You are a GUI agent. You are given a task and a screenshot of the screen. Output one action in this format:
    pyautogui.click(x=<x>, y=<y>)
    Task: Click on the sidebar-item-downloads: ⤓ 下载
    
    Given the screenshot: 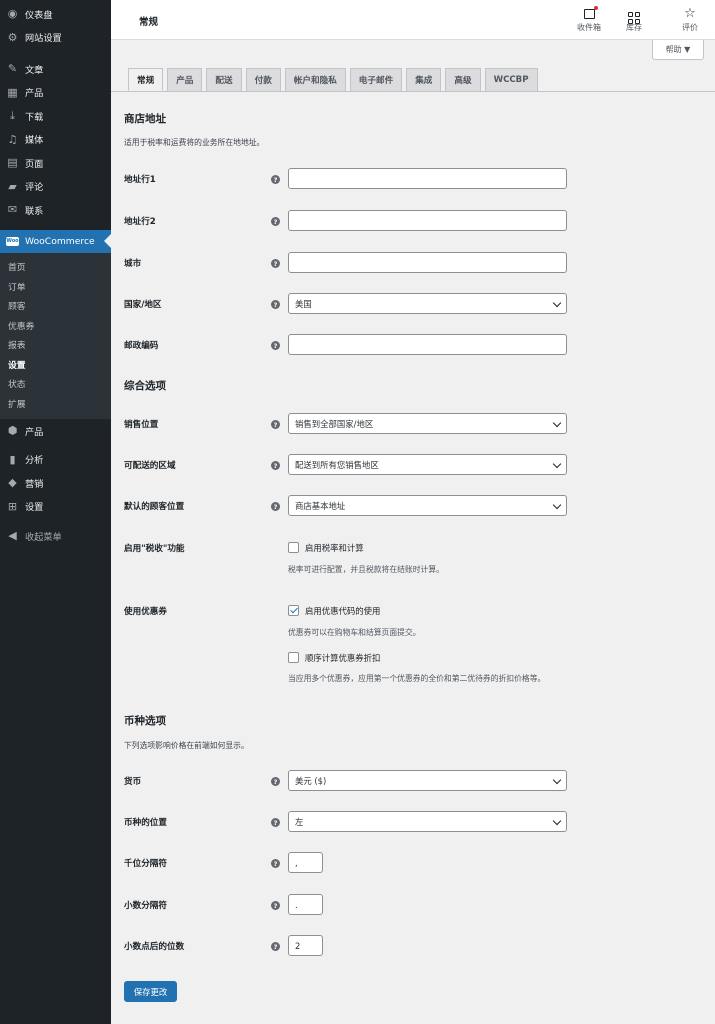 What is the action you would take?
    pyautogui.click(x=55, y=116)
    